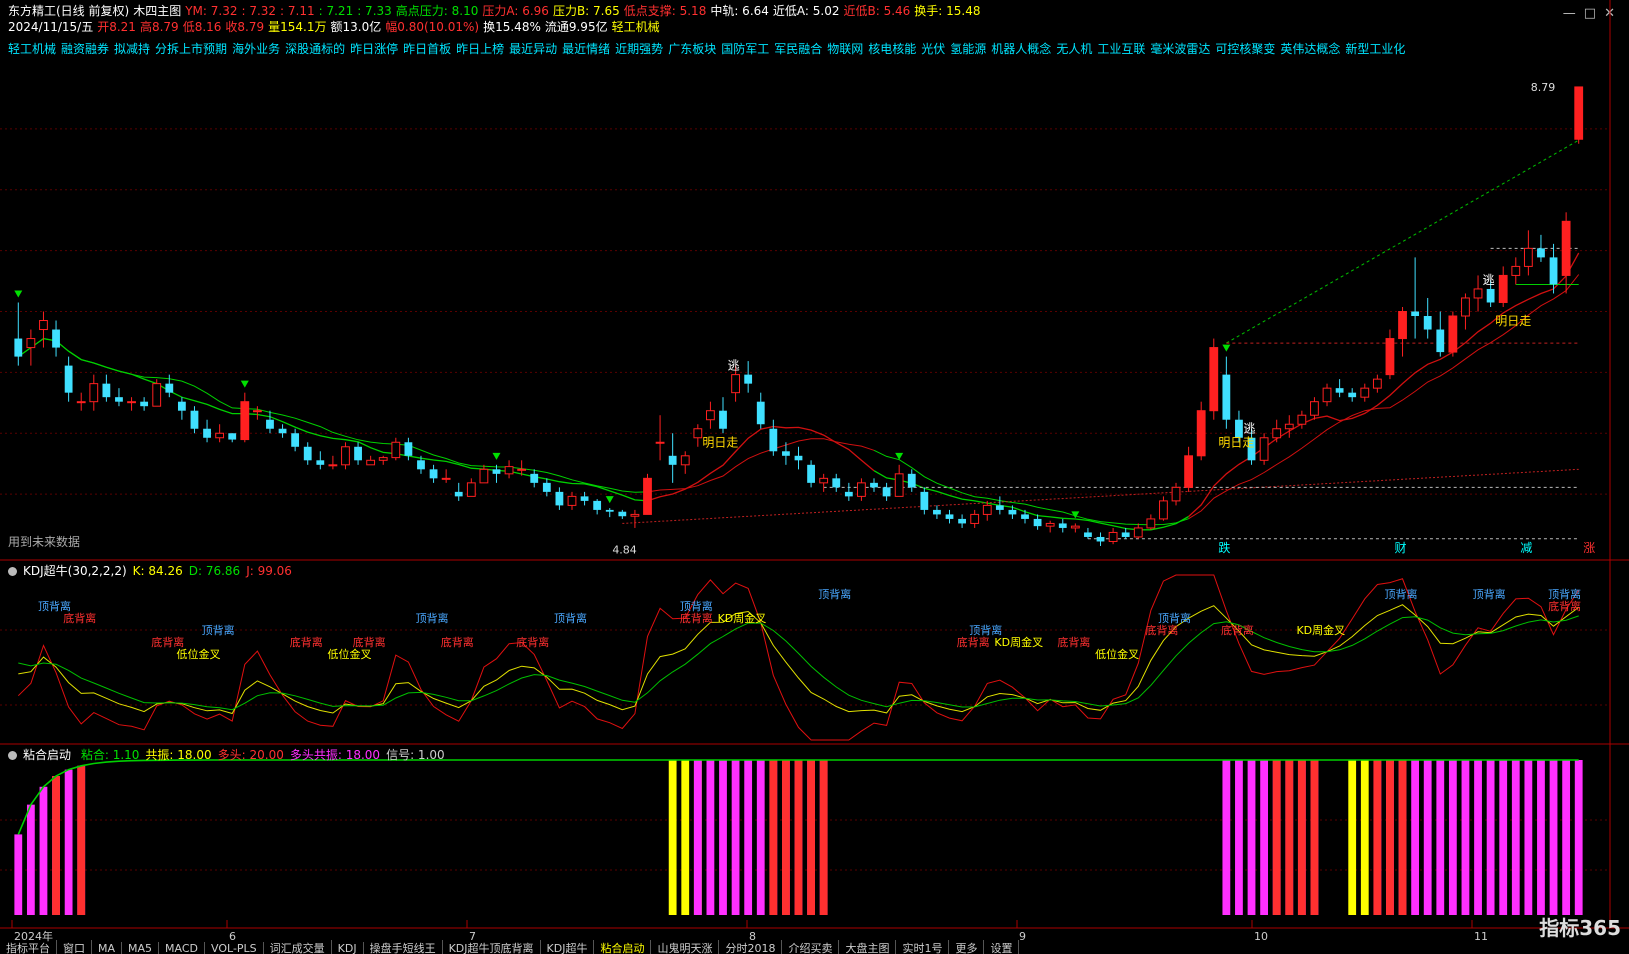 The width and height of the screenshot is (1629, 954). What do you see at coordinates (1224, 547) in the screenshot?
I see `chart-annotation: 跌` at bounding box center [1224, 547].